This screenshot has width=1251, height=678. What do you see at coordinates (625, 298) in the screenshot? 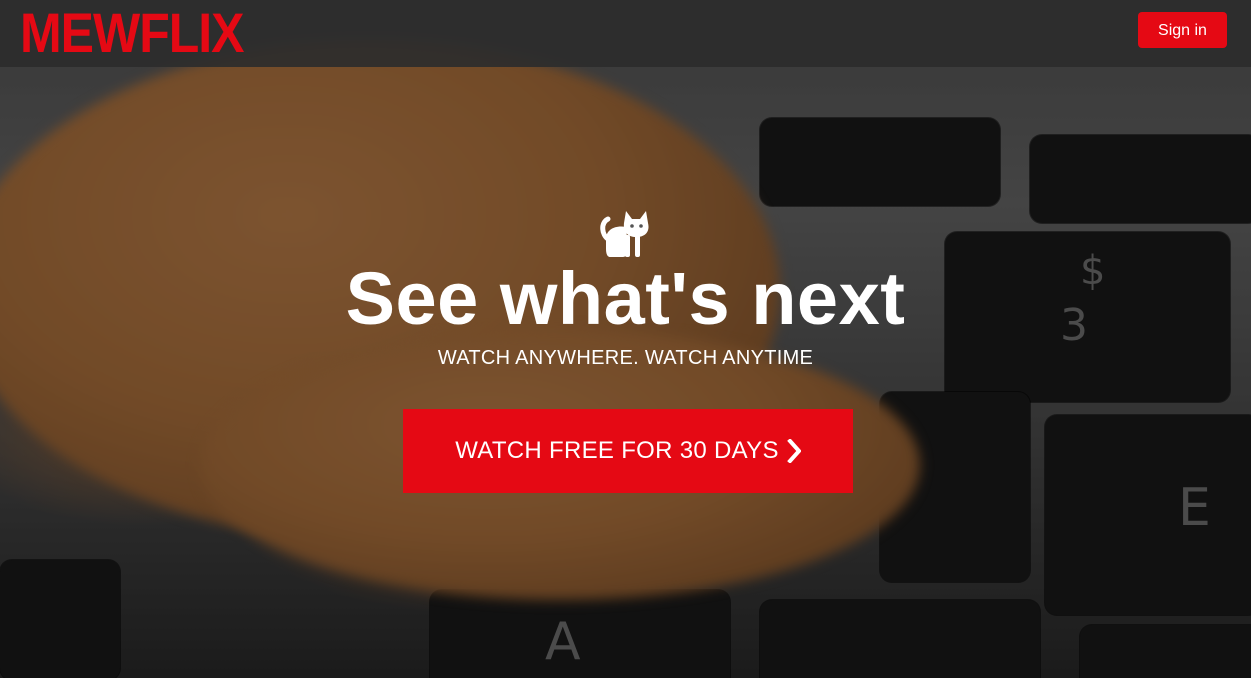
I see `hero-headline: See what's next` at bounding box center [625, 298].